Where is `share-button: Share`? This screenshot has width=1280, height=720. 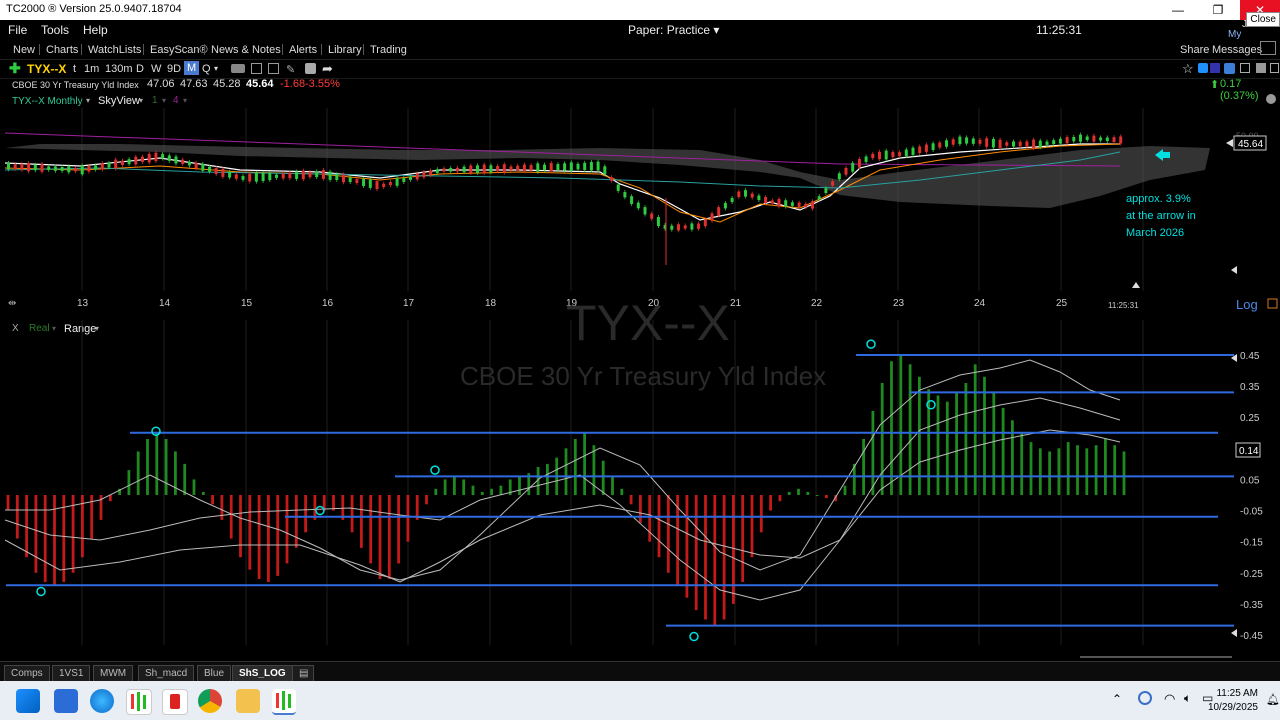
share-button: Share is located at coordinates (1194, 50).